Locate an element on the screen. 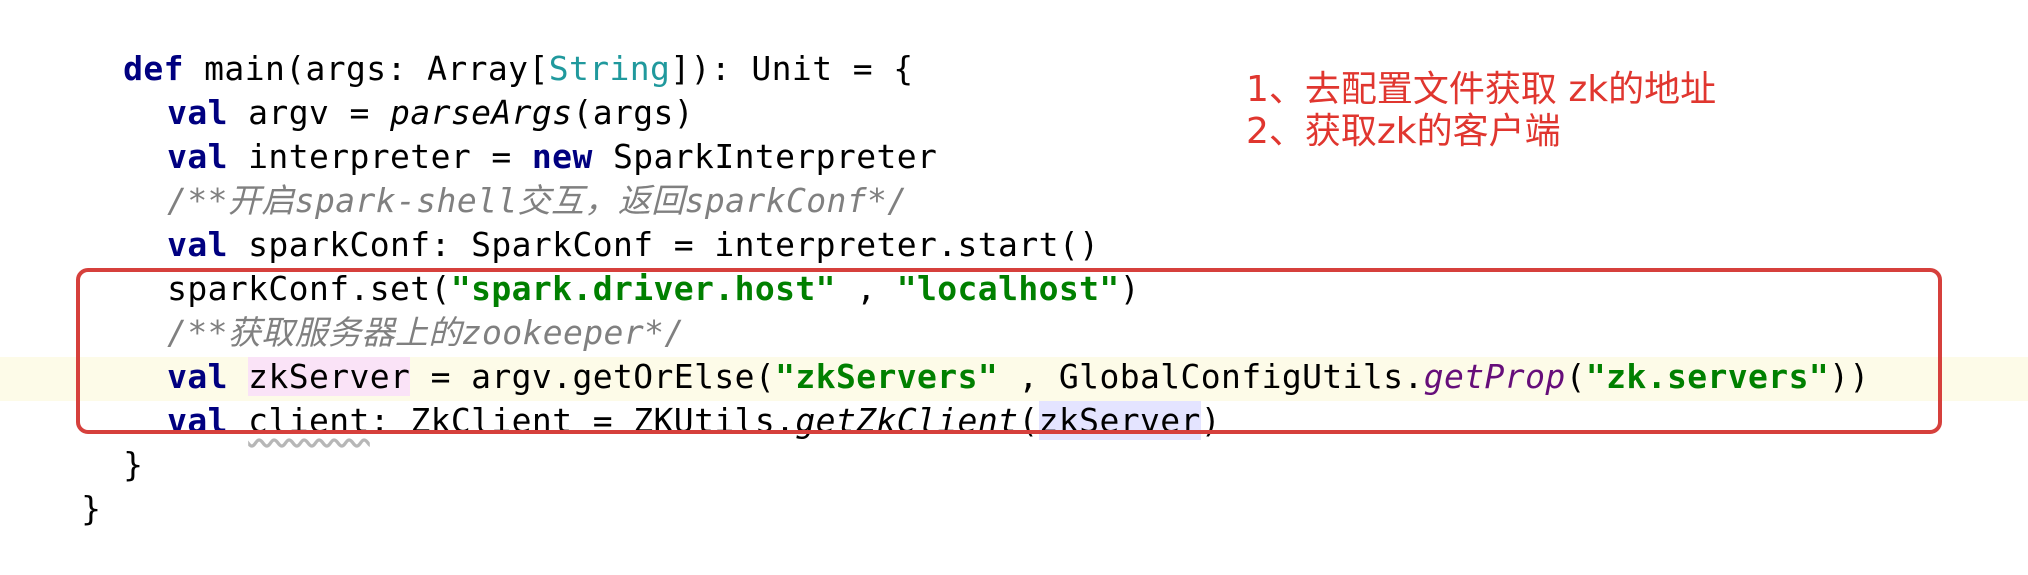 Image resolution: width=2028 pixels, height=575 pixels. annotation-note-1: 1、去配置文件获取 zk的地址 is located at coordinates (1481, 89).